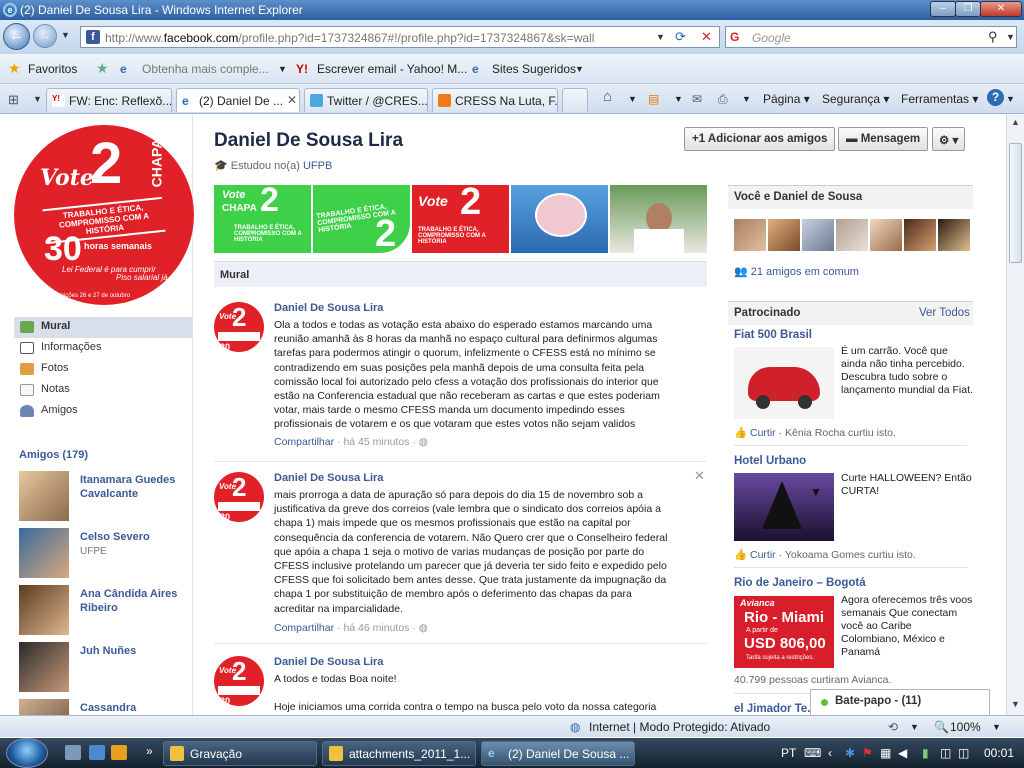 The width and height of the screenshot is (1024, 768). Describe the element at coordinates (939, 99) in the screenshot. I see `tools-menu: Ferramentas ▾` at that location.